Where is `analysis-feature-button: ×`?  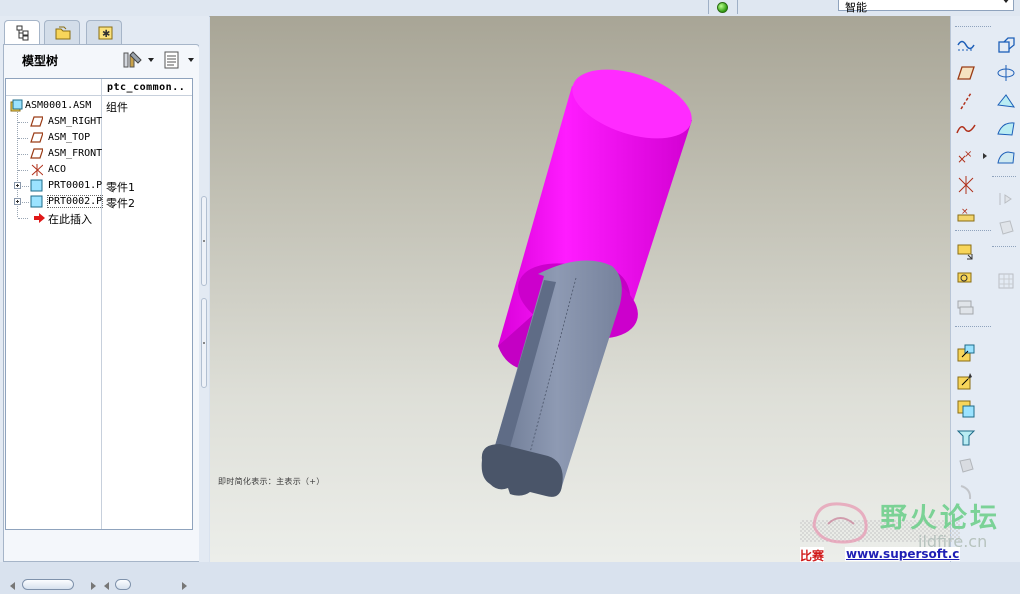 analysis-feature-button: × is located at coordinates (966, 213).